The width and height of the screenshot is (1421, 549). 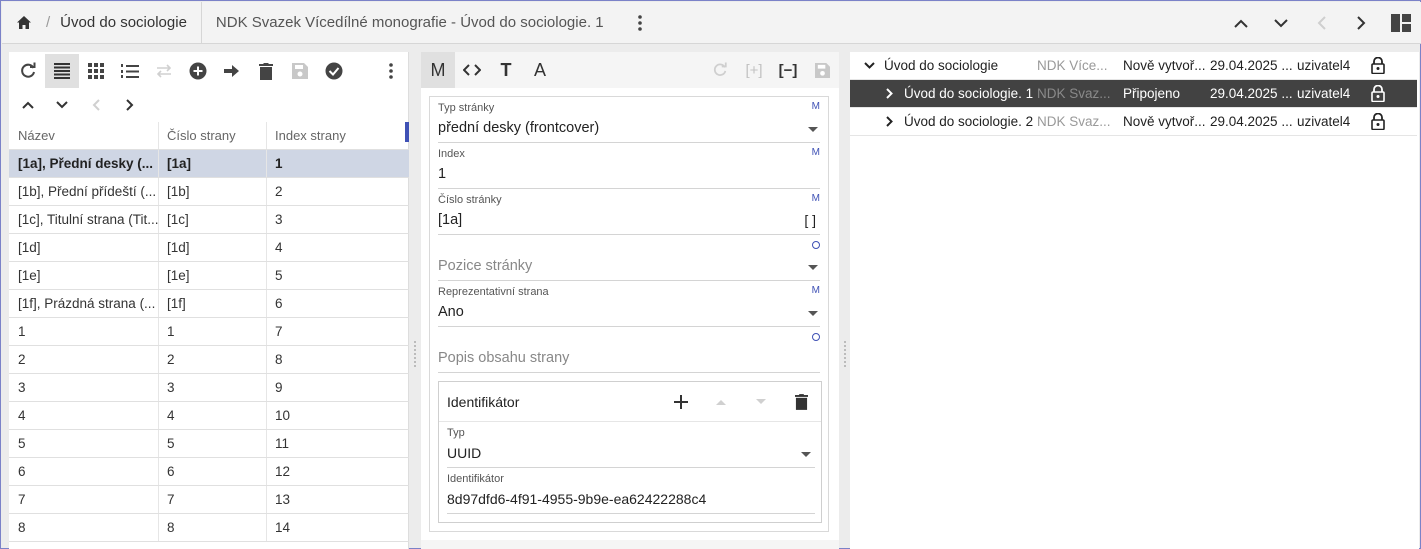 I want to click on cell-page-number: [1e], so click(x=213, y=275).